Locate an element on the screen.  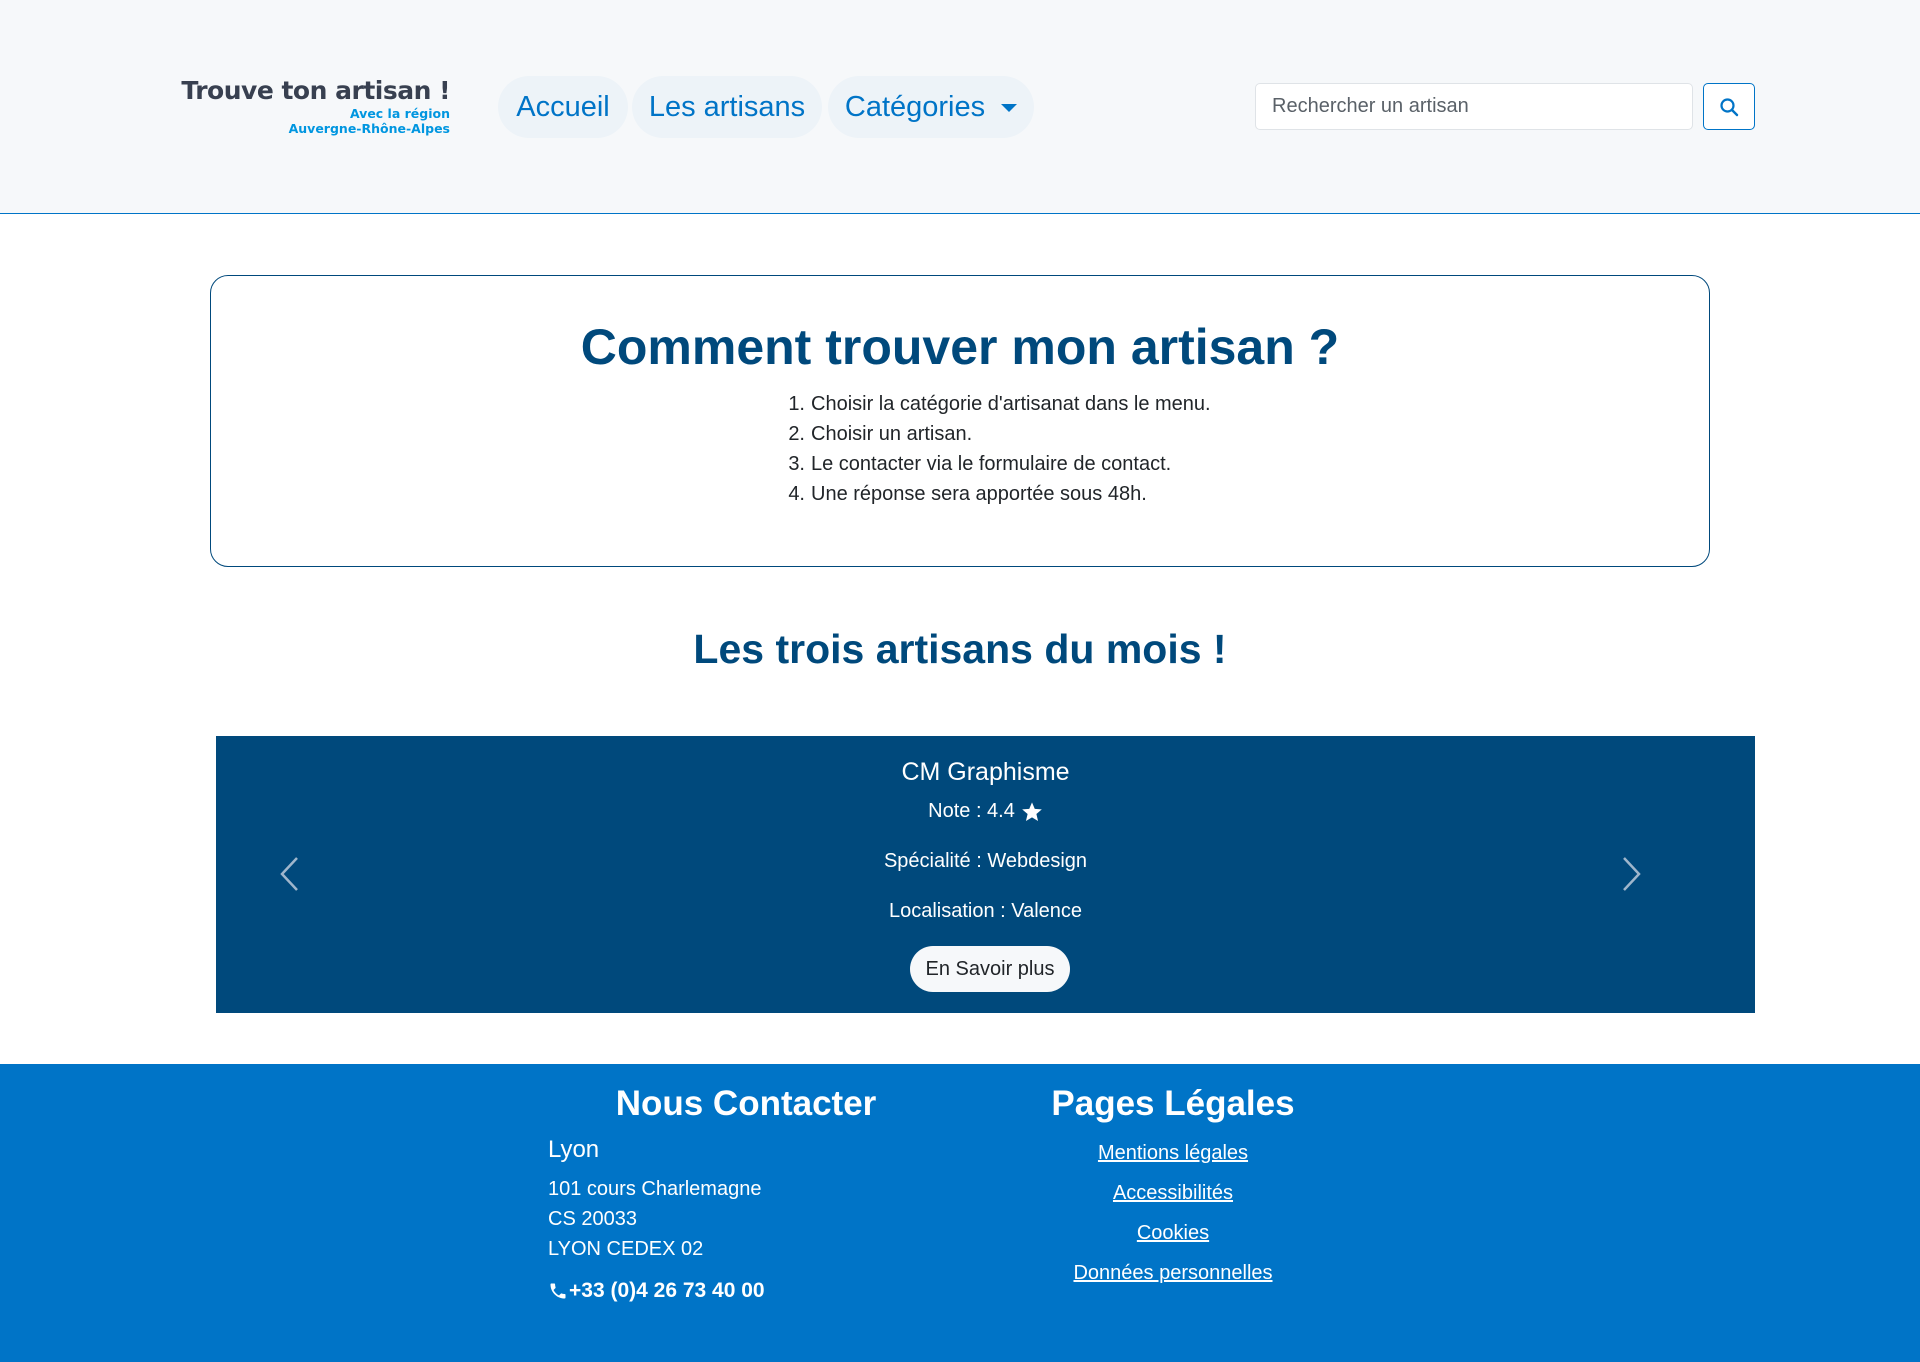
legal-title: Pages Légales is located at coordinates (1173, 1103).